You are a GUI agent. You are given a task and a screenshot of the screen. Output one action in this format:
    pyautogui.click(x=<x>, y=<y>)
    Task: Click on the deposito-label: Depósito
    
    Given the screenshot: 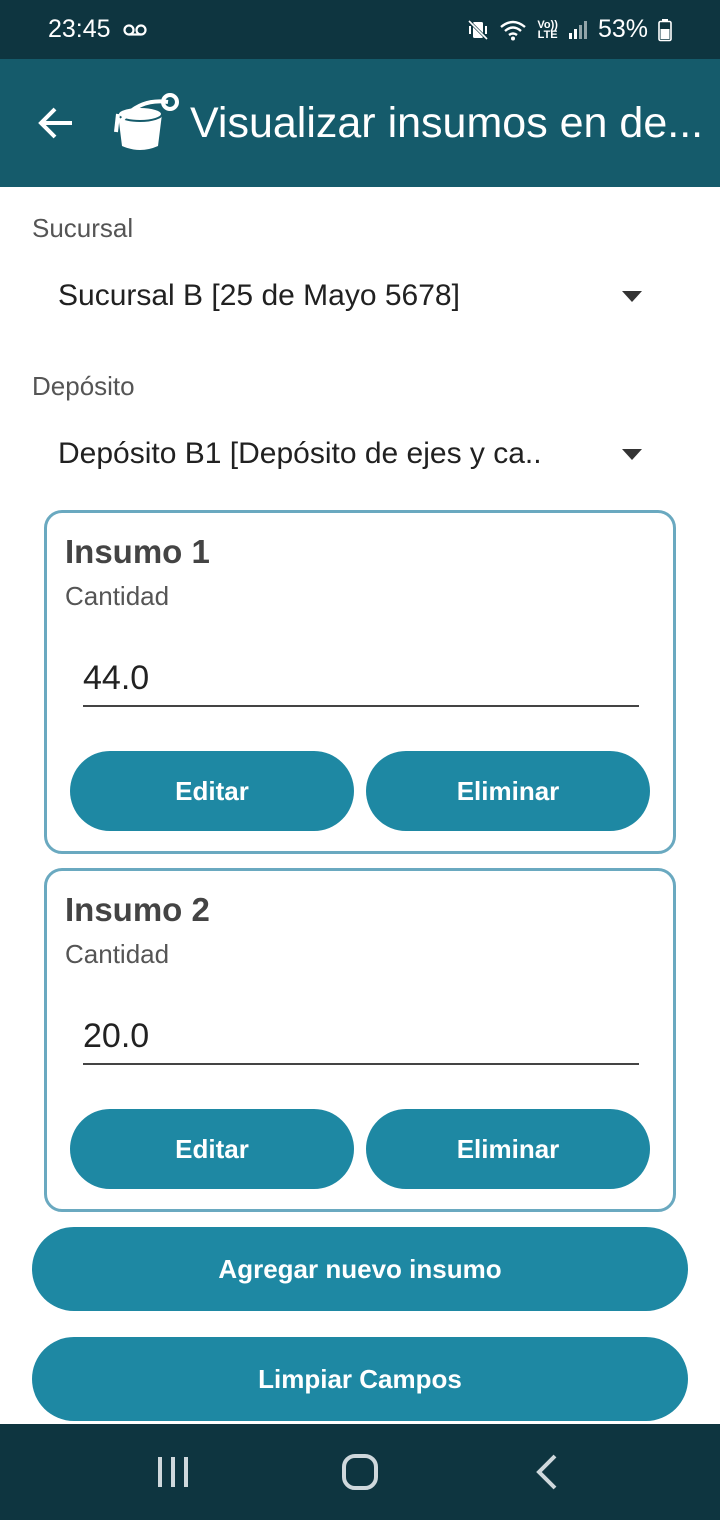 What is the action you would take?
    pyautogui.click(x=83, y=386)
    